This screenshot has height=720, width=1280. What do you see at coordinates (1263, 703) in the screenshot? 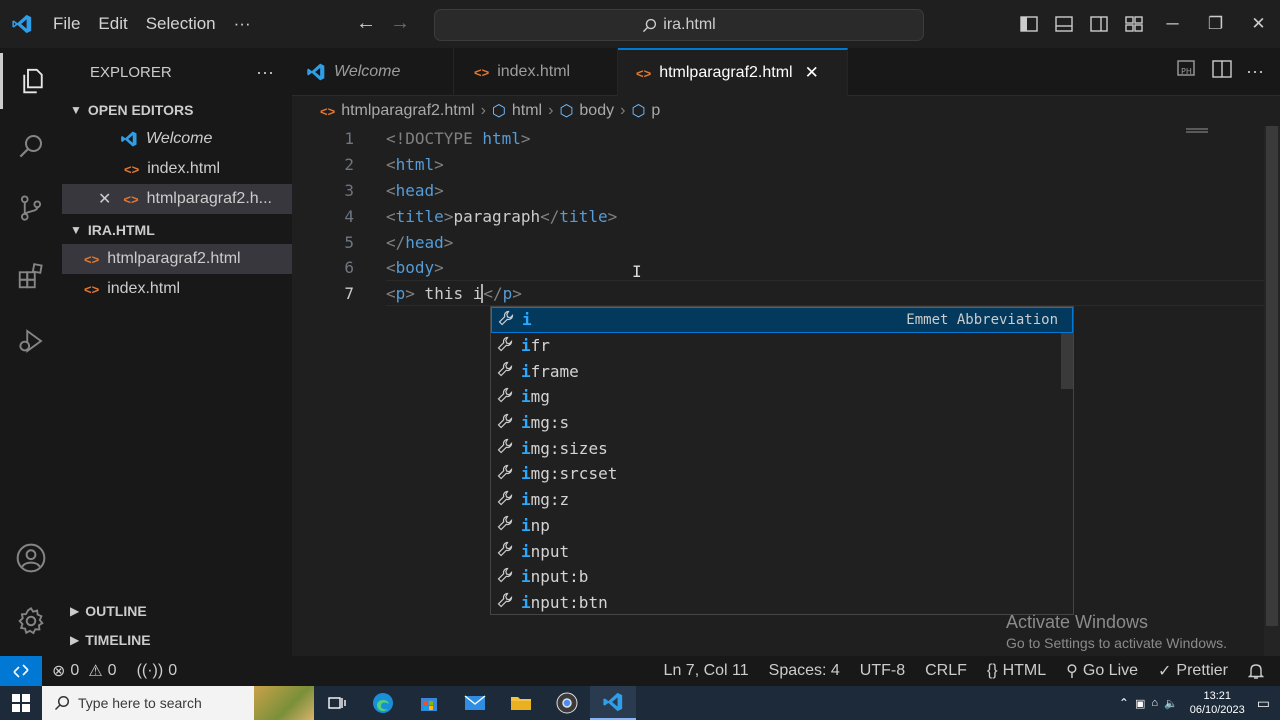
I see `notification-center-icon: ▭` at bounding box center [1263, 703].